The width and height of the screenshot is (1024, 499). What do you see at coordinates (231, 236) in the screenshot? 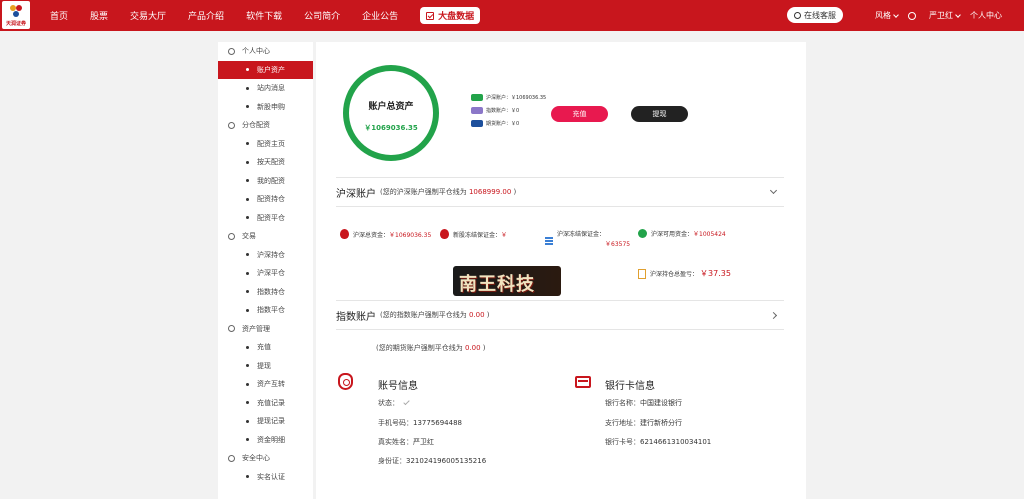
I see `target-icon` at bounding box center [231, 236].